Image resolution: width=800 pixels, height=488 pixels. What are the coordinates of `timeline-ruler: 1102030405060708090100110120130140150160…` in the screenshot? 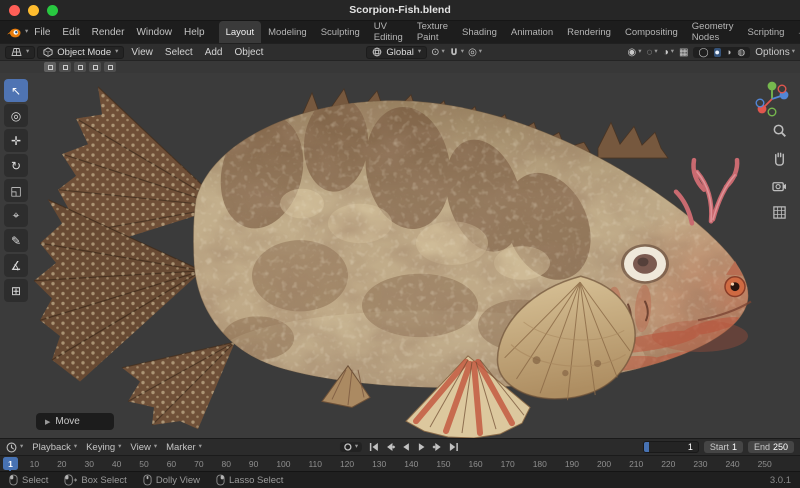 It's located at (400, 463).